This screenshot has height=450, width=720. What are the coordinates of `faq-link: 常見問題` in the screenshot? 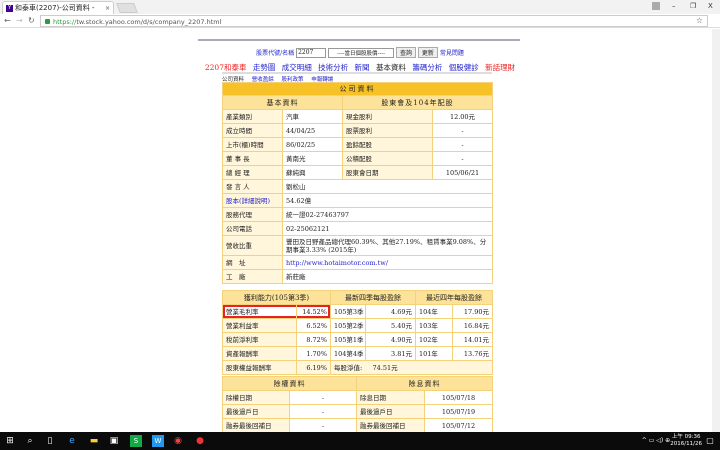 It's located at (452, 53).